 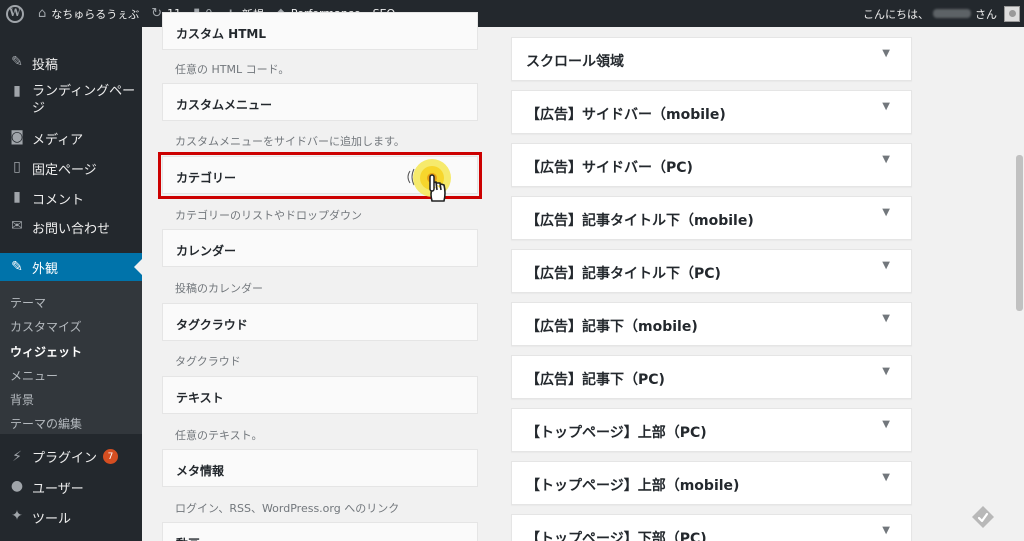 I want to click on widget-title: メタ情報, so click(x=200, y=471).